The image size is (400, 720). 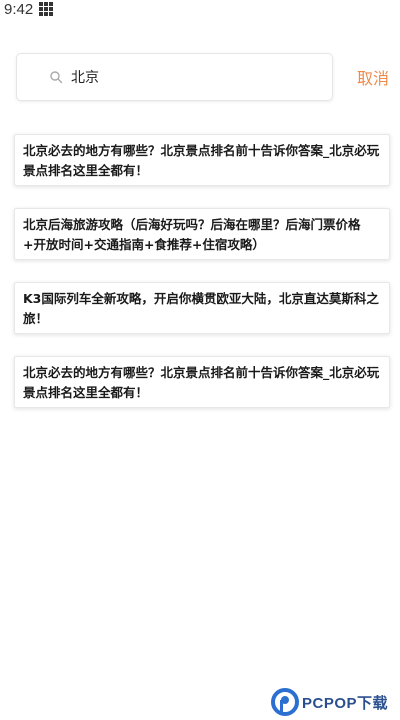 What do you see at coordinates (345, 703) in the screenshot?
I see `watermark-text: PCPOP下载` at bounding box center [345, 703].